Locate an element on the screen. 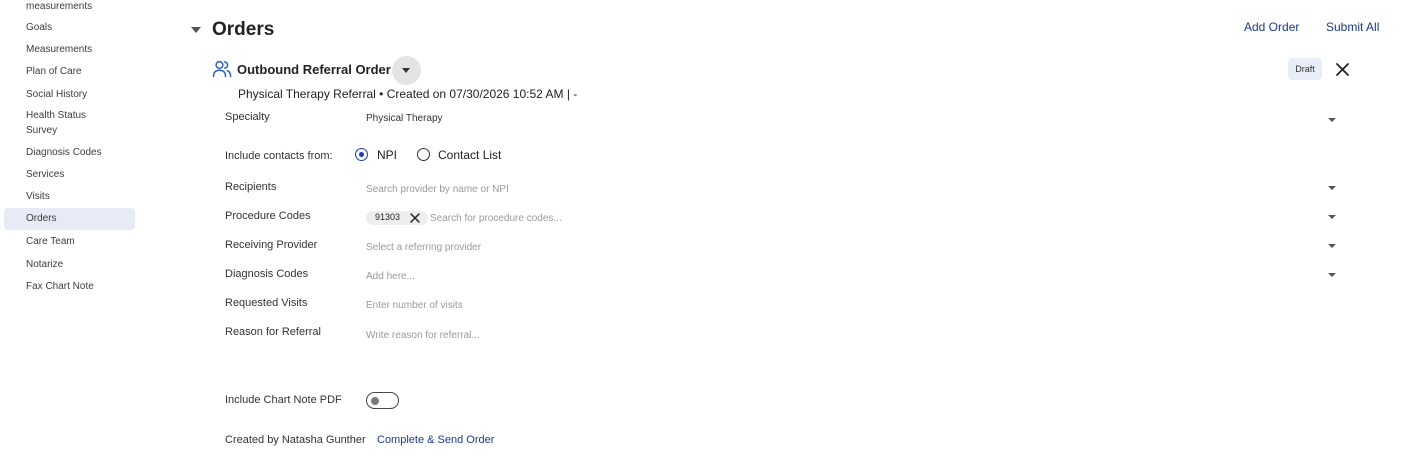 Image resolution: width=1412 pixels, height=463 pixels. recipients-input is located at coordinates (836, 189).